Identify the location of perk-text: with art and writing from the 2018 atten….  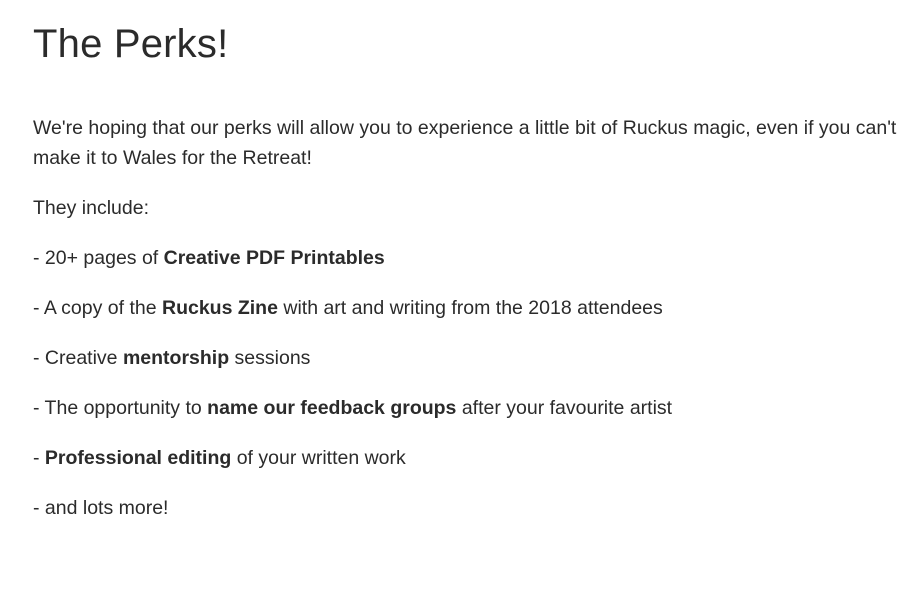
(470, 308).